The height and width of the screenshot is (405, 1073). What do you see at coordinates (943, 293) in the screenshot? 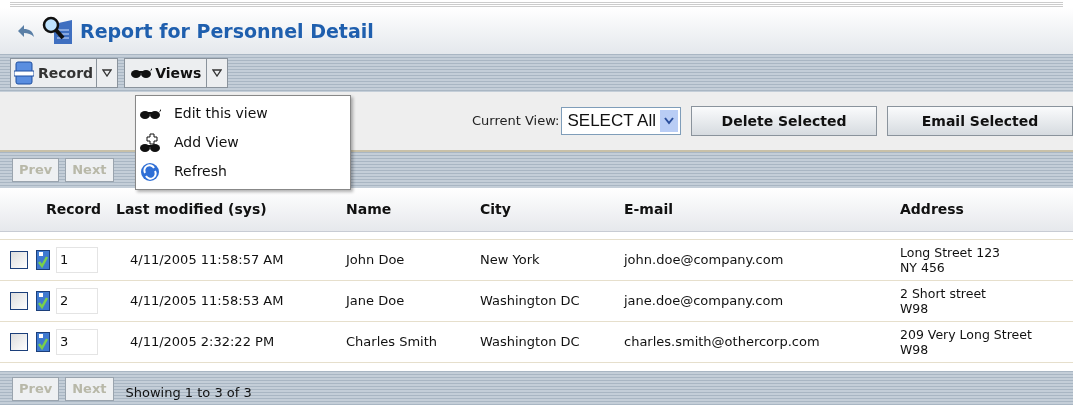
I see `address-line: 2 Short street` at bounding box center [943, 293].